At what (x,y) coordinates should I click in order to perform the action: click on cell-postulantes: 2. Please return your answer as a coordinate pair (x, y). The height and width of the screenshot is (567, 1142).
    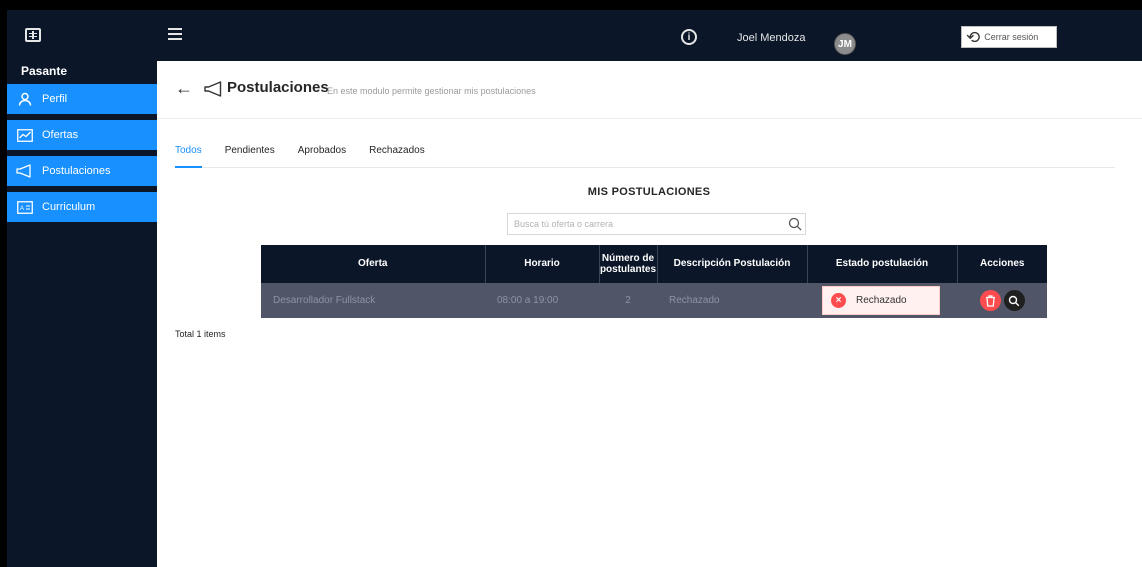
    Looking at the image, I should click on (628, 300).